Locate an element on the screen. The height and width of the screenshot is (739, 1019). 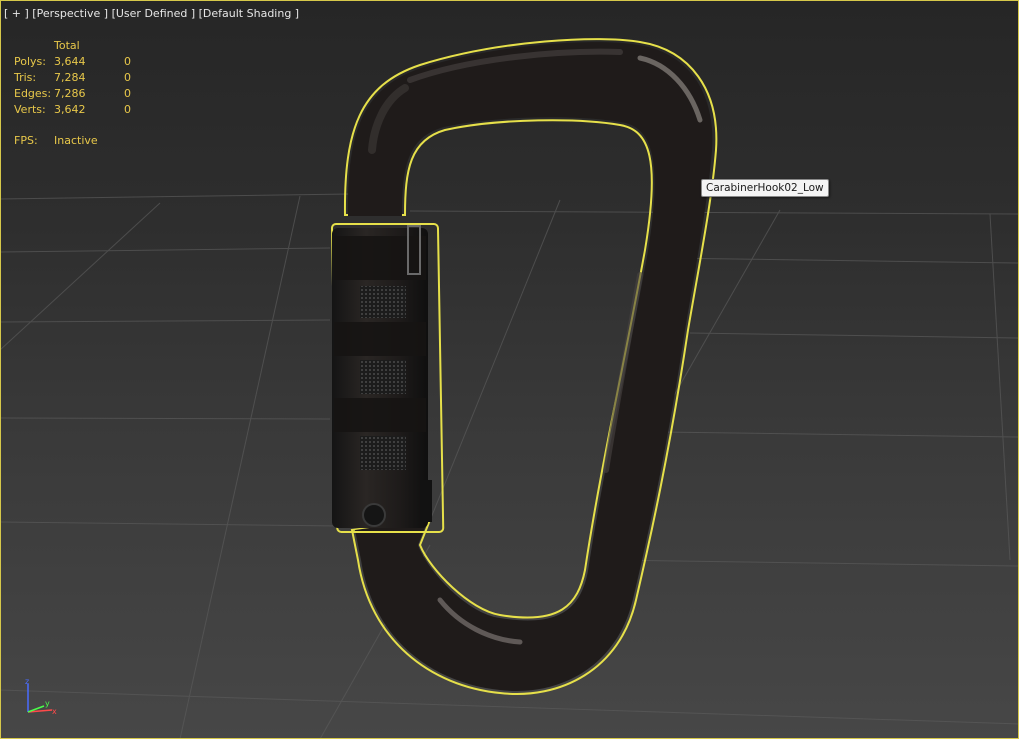
viewport-point-of-view-menu: [Perspective ] is located at coordinates (70, 13).